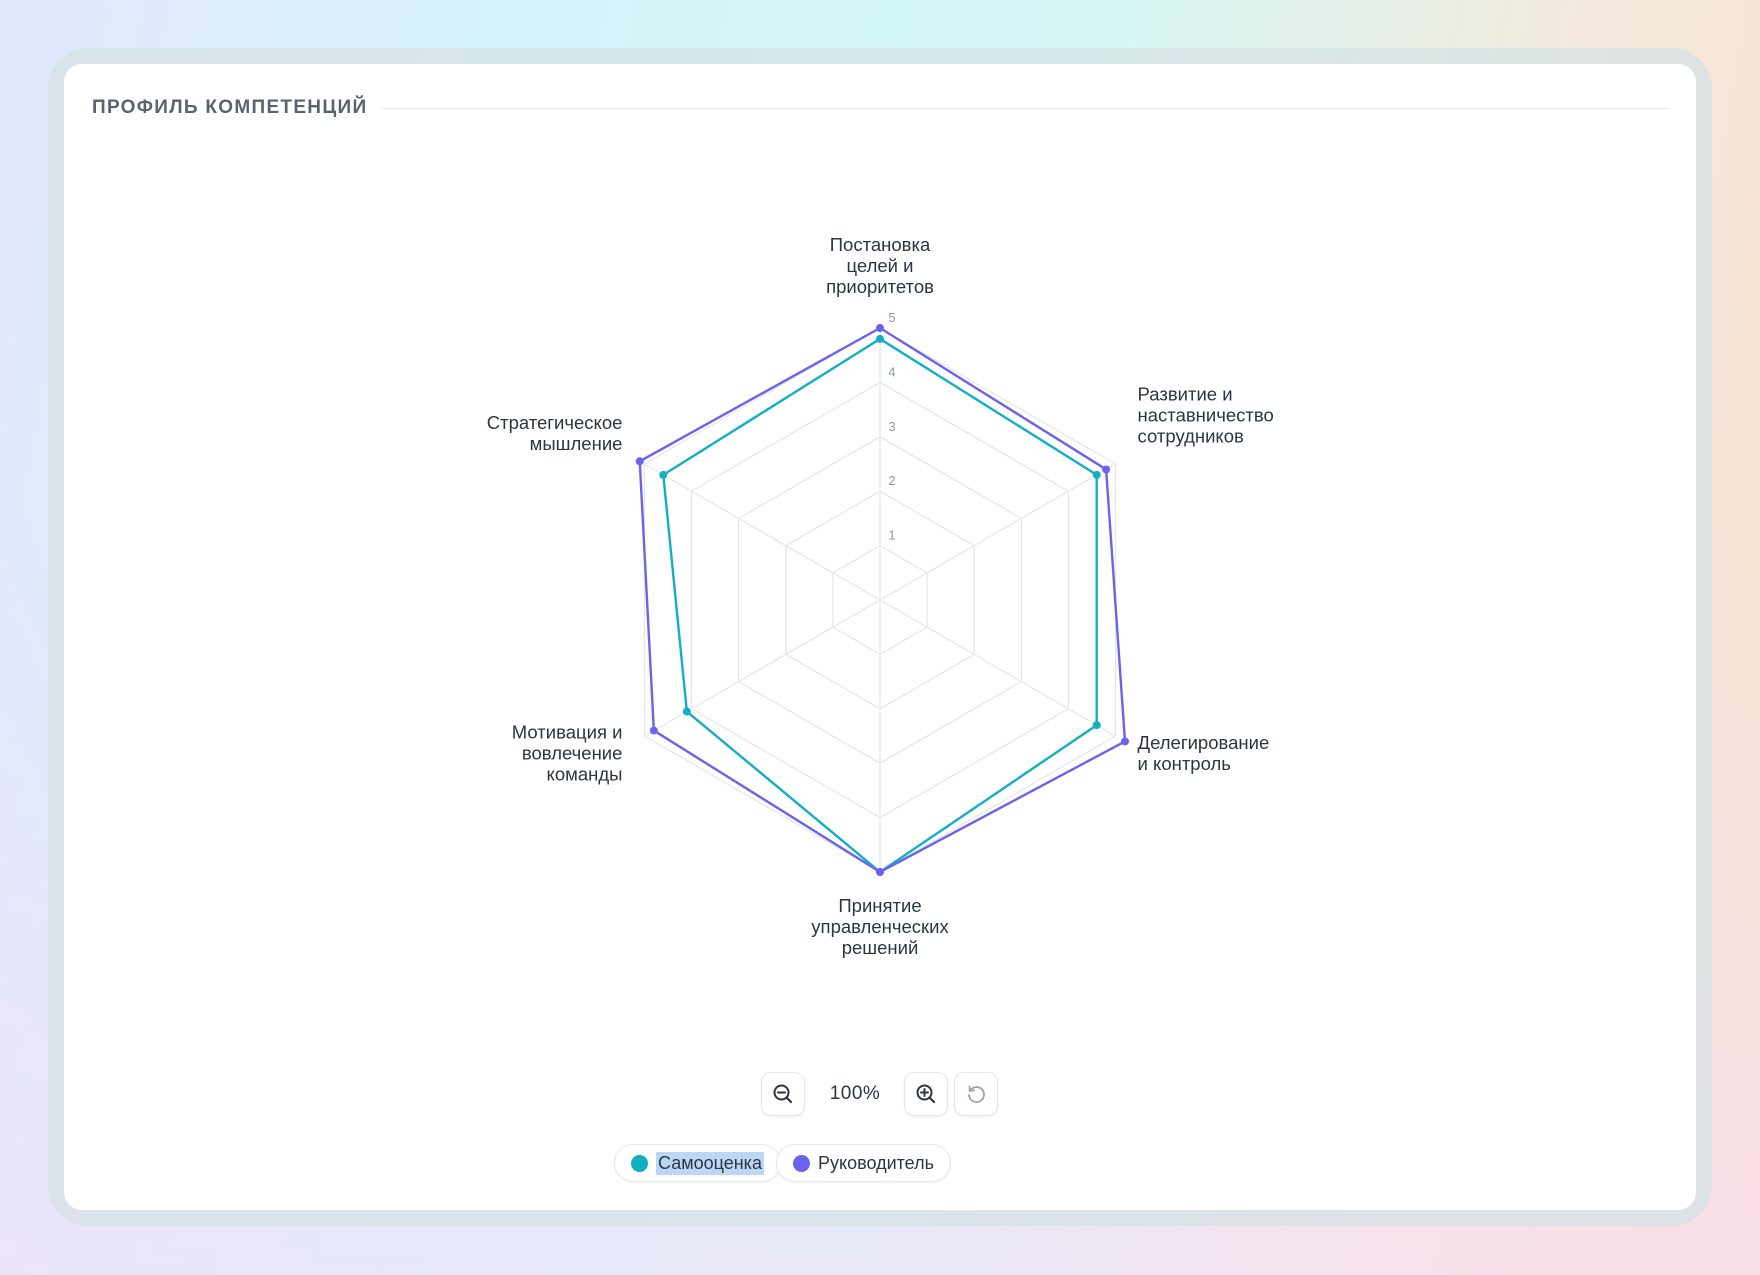 The width and height of the screenshot is (1760, 1275). I want to click on legend-item-self: Самооценка, so click(697, 1163).